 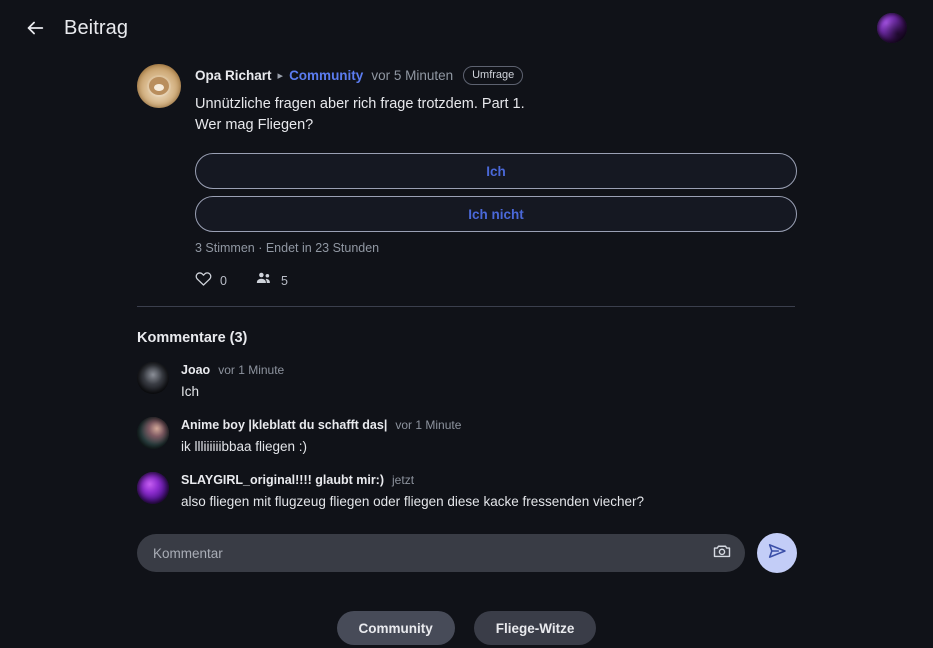 I want to click on send-icon, so click(x=777, y=553).